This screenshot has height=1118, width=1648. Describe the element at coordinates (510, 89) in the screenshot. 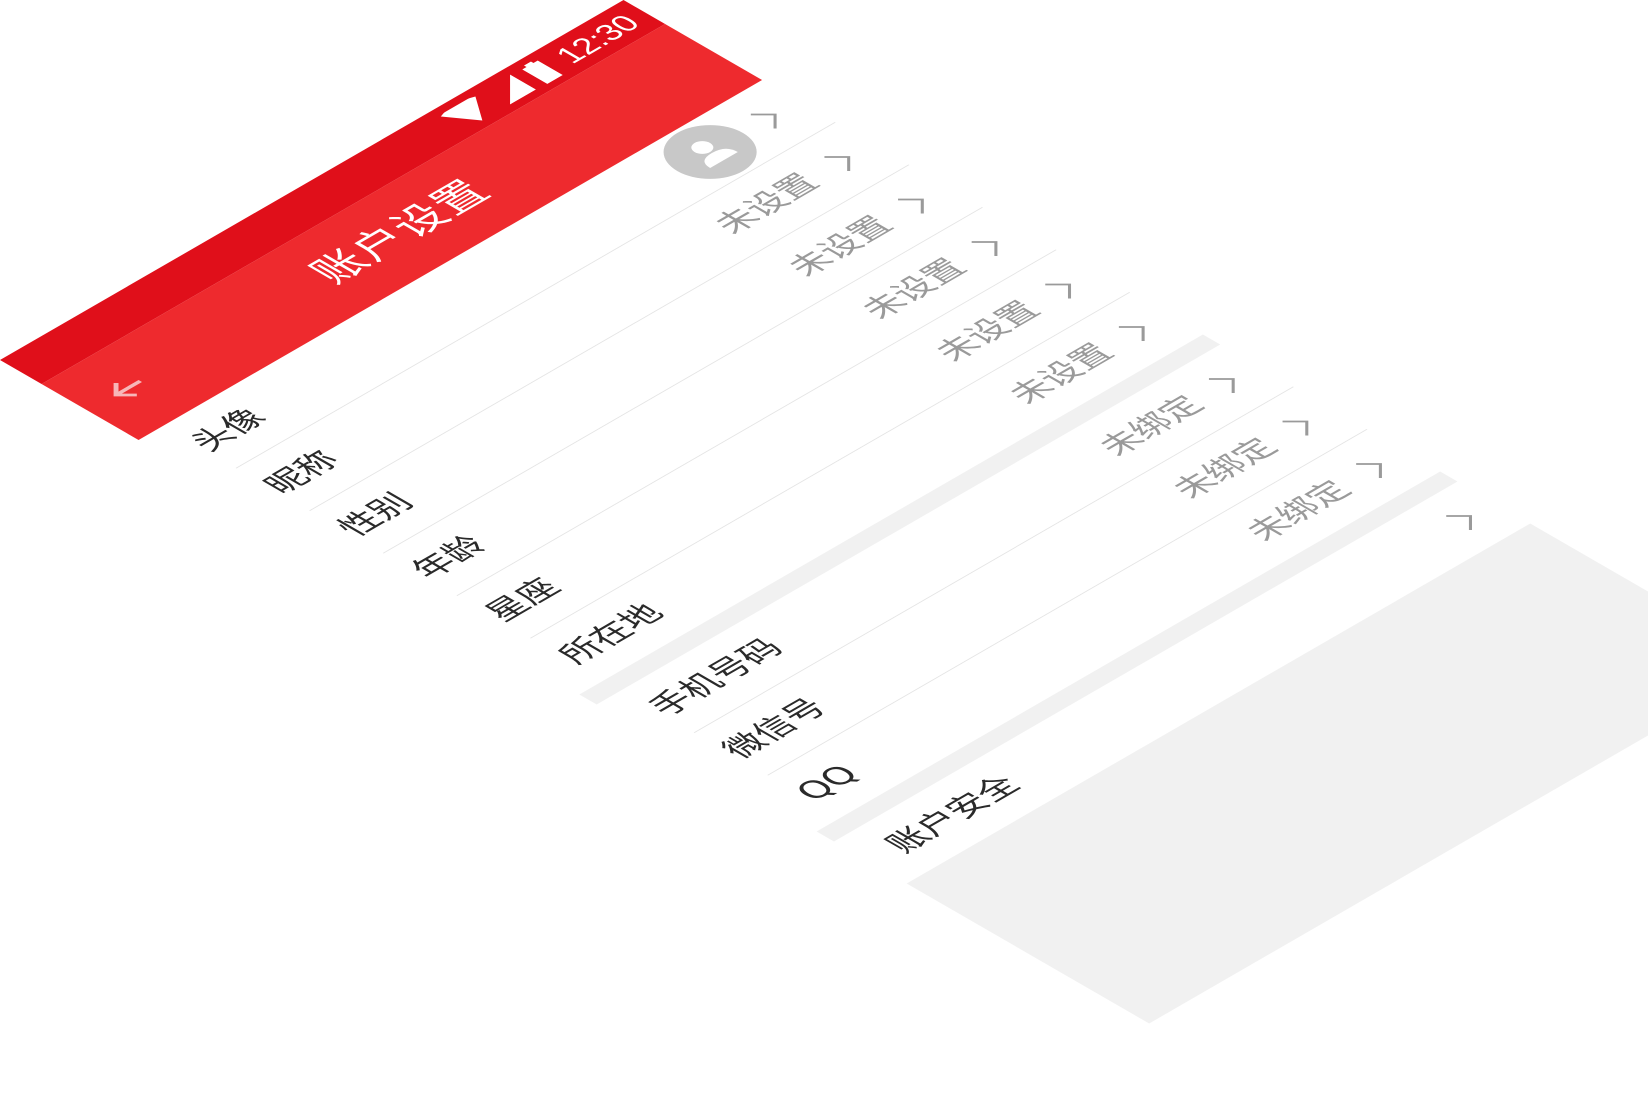

I see `cellular-signal-icon` at that location.